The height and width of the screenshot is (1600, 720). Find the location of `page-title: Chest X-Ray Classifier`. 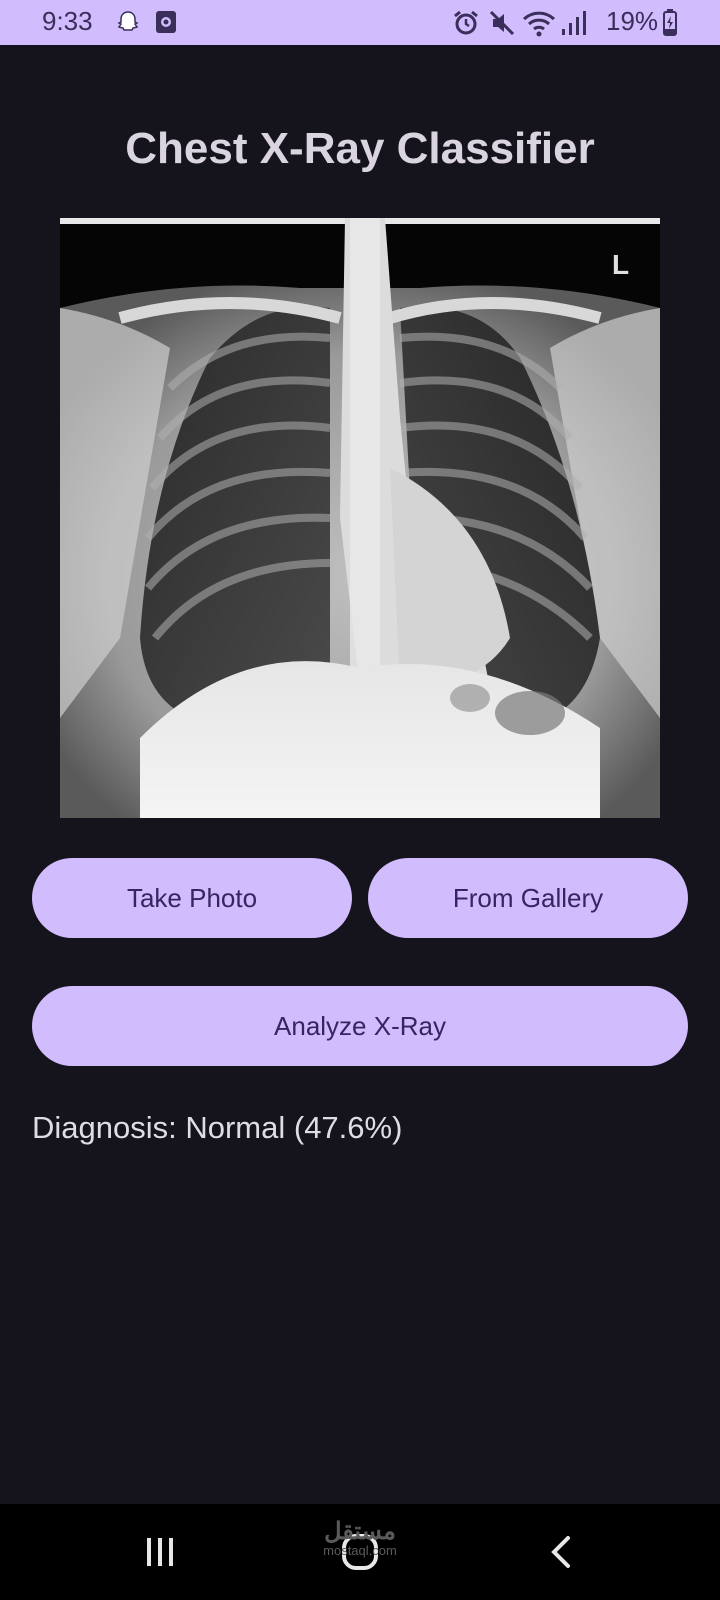

page-title: Chest X-Ray Classifier is located at coordinates (360, 148).